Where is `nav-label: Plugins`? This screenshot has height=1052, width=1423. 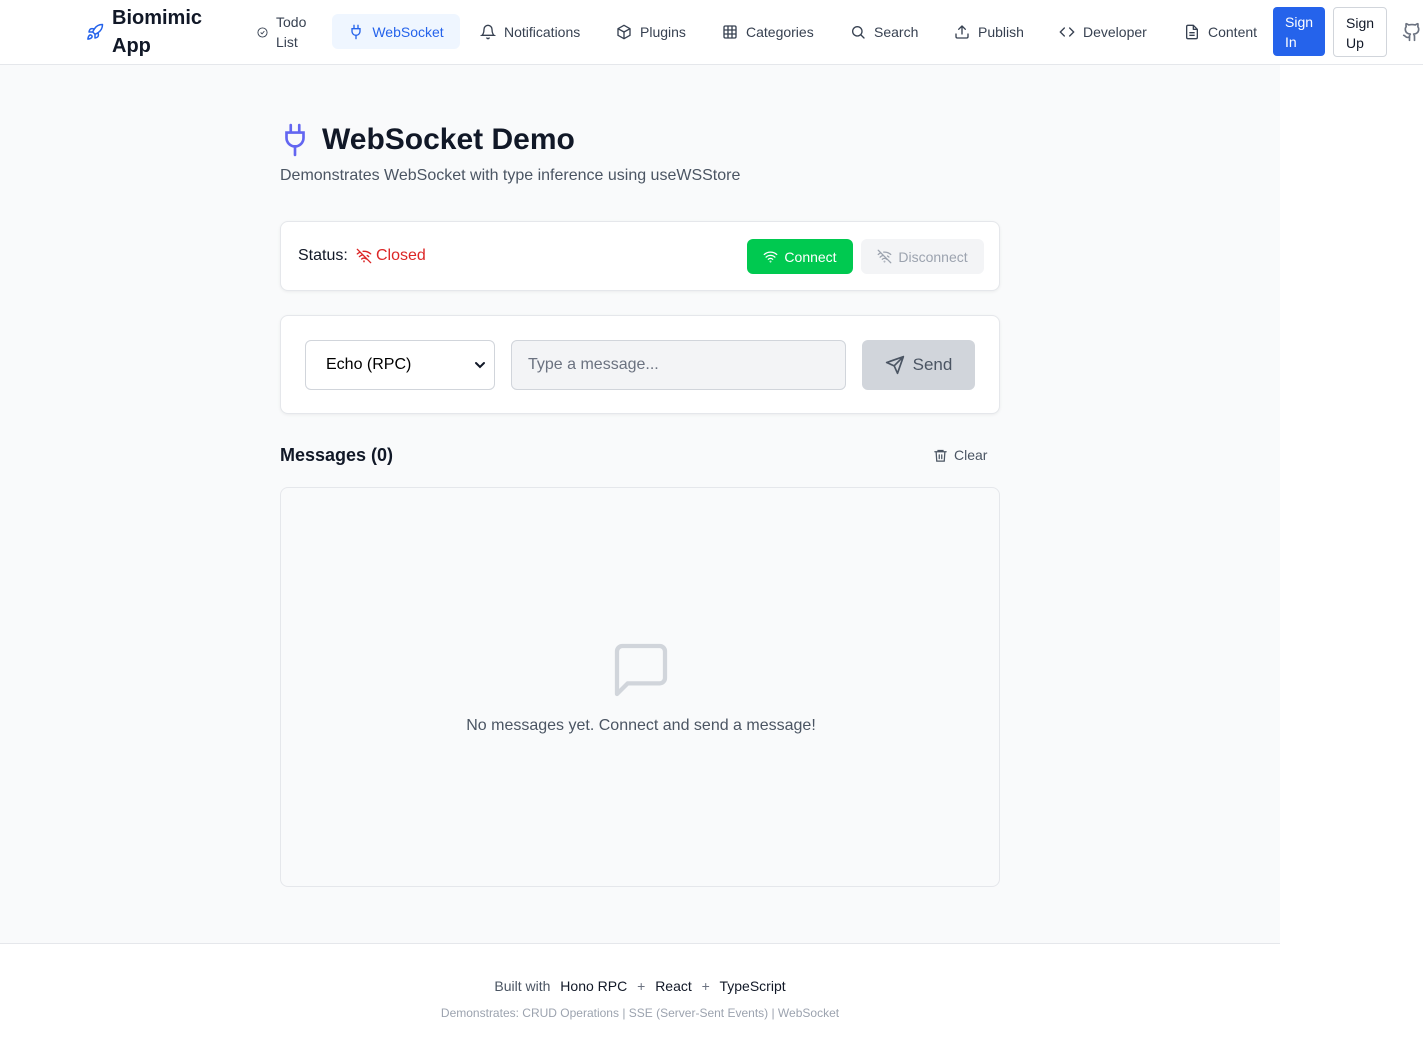
nav-label: Plugins is located at coordinates (663, 31).